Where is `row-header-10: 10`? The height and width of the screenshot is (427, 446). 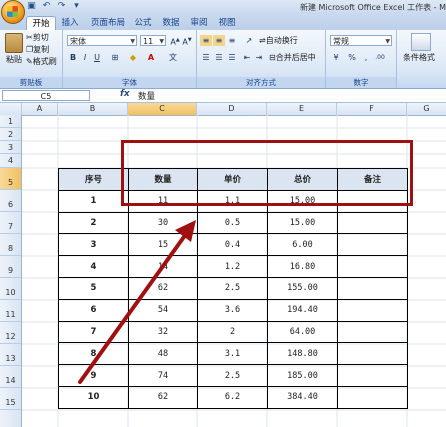 row-header-10: 10 is located at coordinates (10, 289).